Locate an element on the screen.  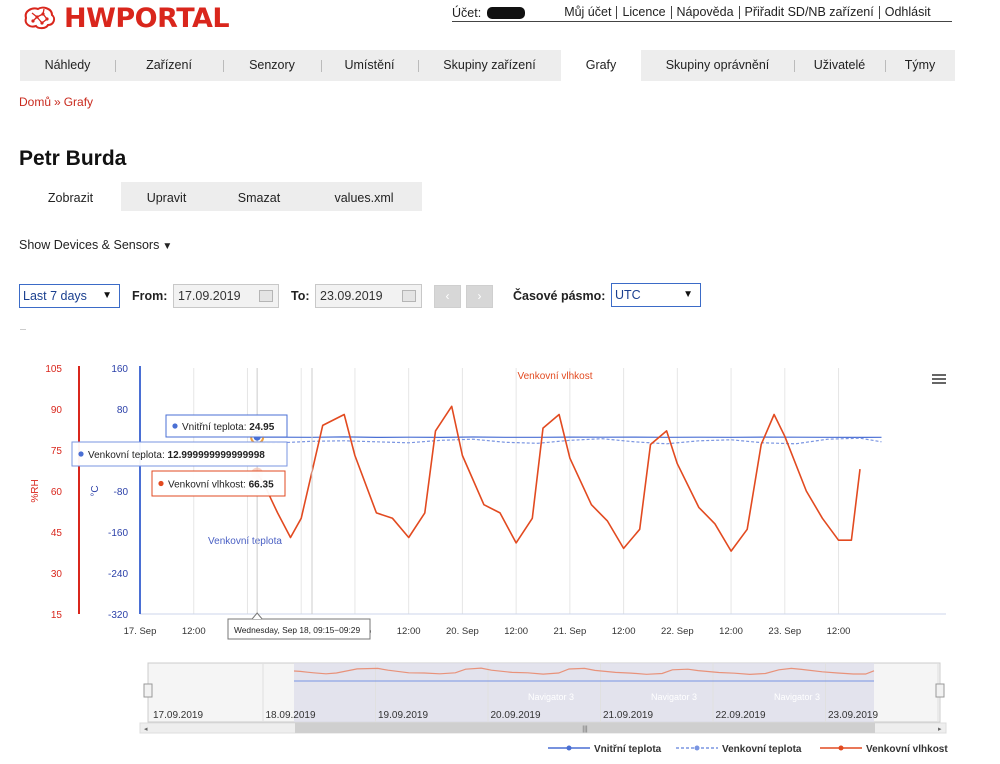
left-tick-label: 15 is located at coordinates (57, 615).